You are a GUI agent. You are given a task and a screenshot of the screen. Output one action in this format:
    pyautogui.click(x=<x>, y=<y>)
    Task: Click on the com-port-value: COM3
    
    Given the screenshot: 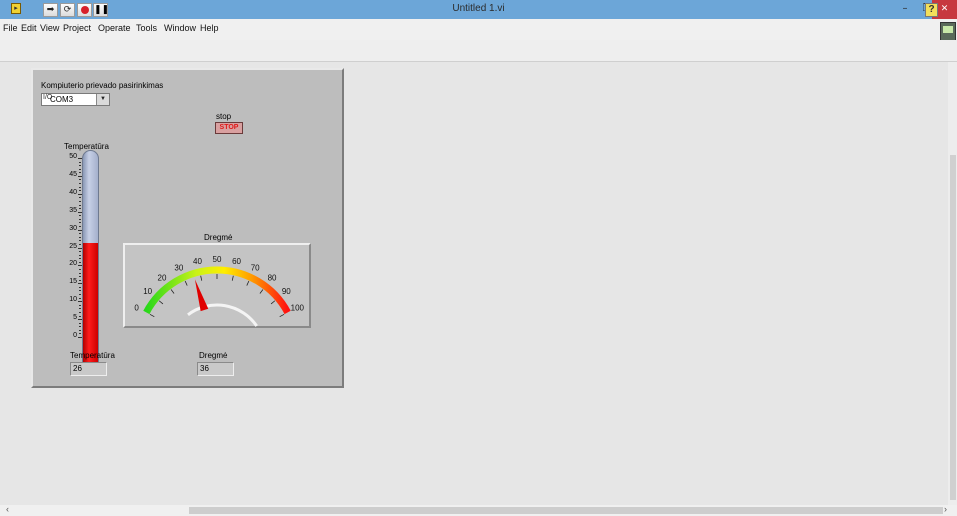 What is the action you would take?
    pyautogui.click(x=62, y=99)
    